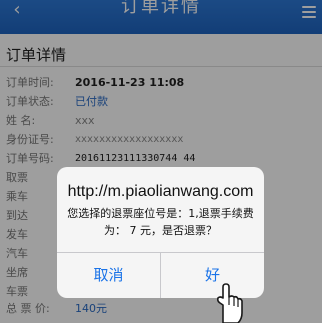  What do you see at coordinates (108, 275) in the screenshot?
I see `cancel-button: 取消` at bounding box center [108, 275].